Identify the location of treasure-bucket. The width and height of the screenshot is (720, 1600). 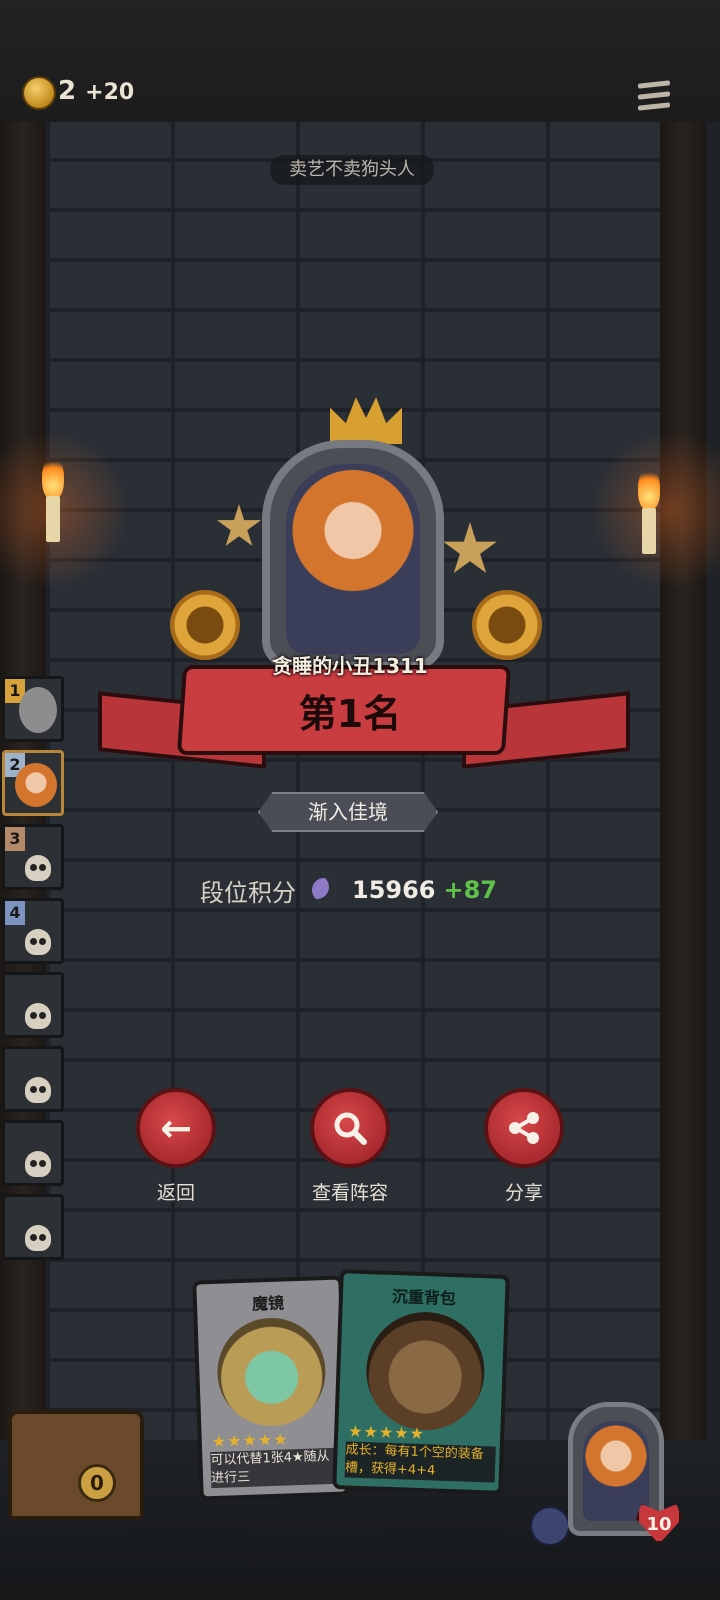
(76, 1465).